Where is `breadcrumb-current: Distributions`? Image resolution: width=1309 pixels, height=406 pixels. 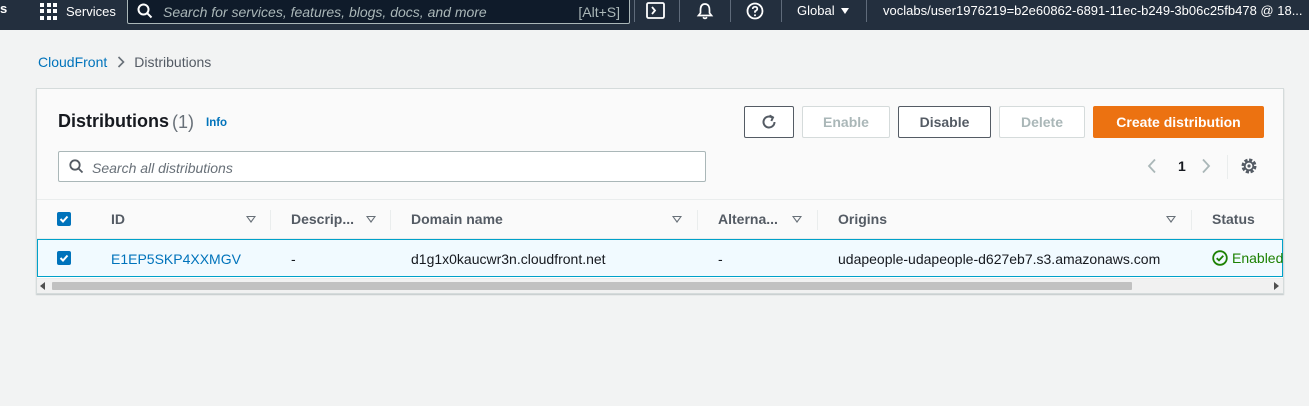
breadcrumb-current: Distributions is located at coordinates (173, 62).